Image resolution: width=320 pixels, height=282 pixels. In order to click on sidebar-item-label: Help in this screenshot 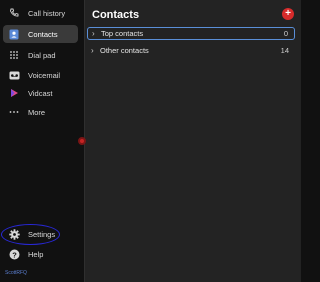, I will do `click(36, 254)`.